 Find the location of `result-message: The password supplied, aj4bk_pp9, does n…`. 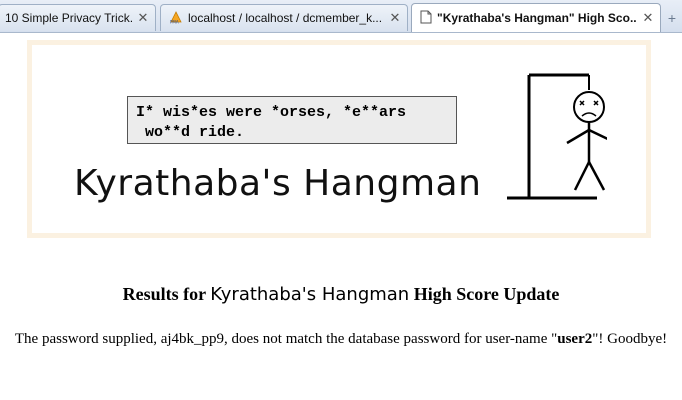

result-message: The password supplied, aj4bk_pp9, does n… is located at coordinates (341, 339).